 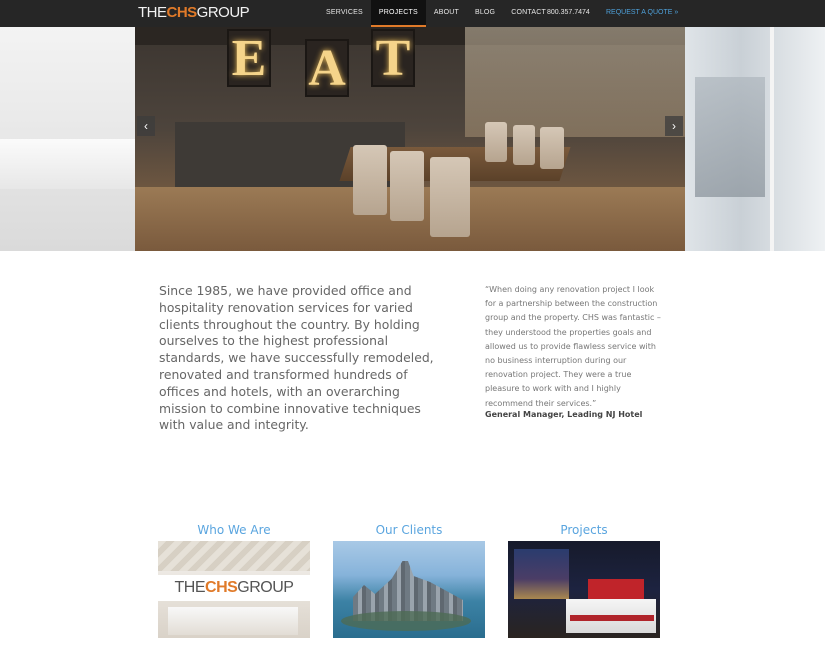 I want to click on next-slide-preview, so click(x=755, y=139).